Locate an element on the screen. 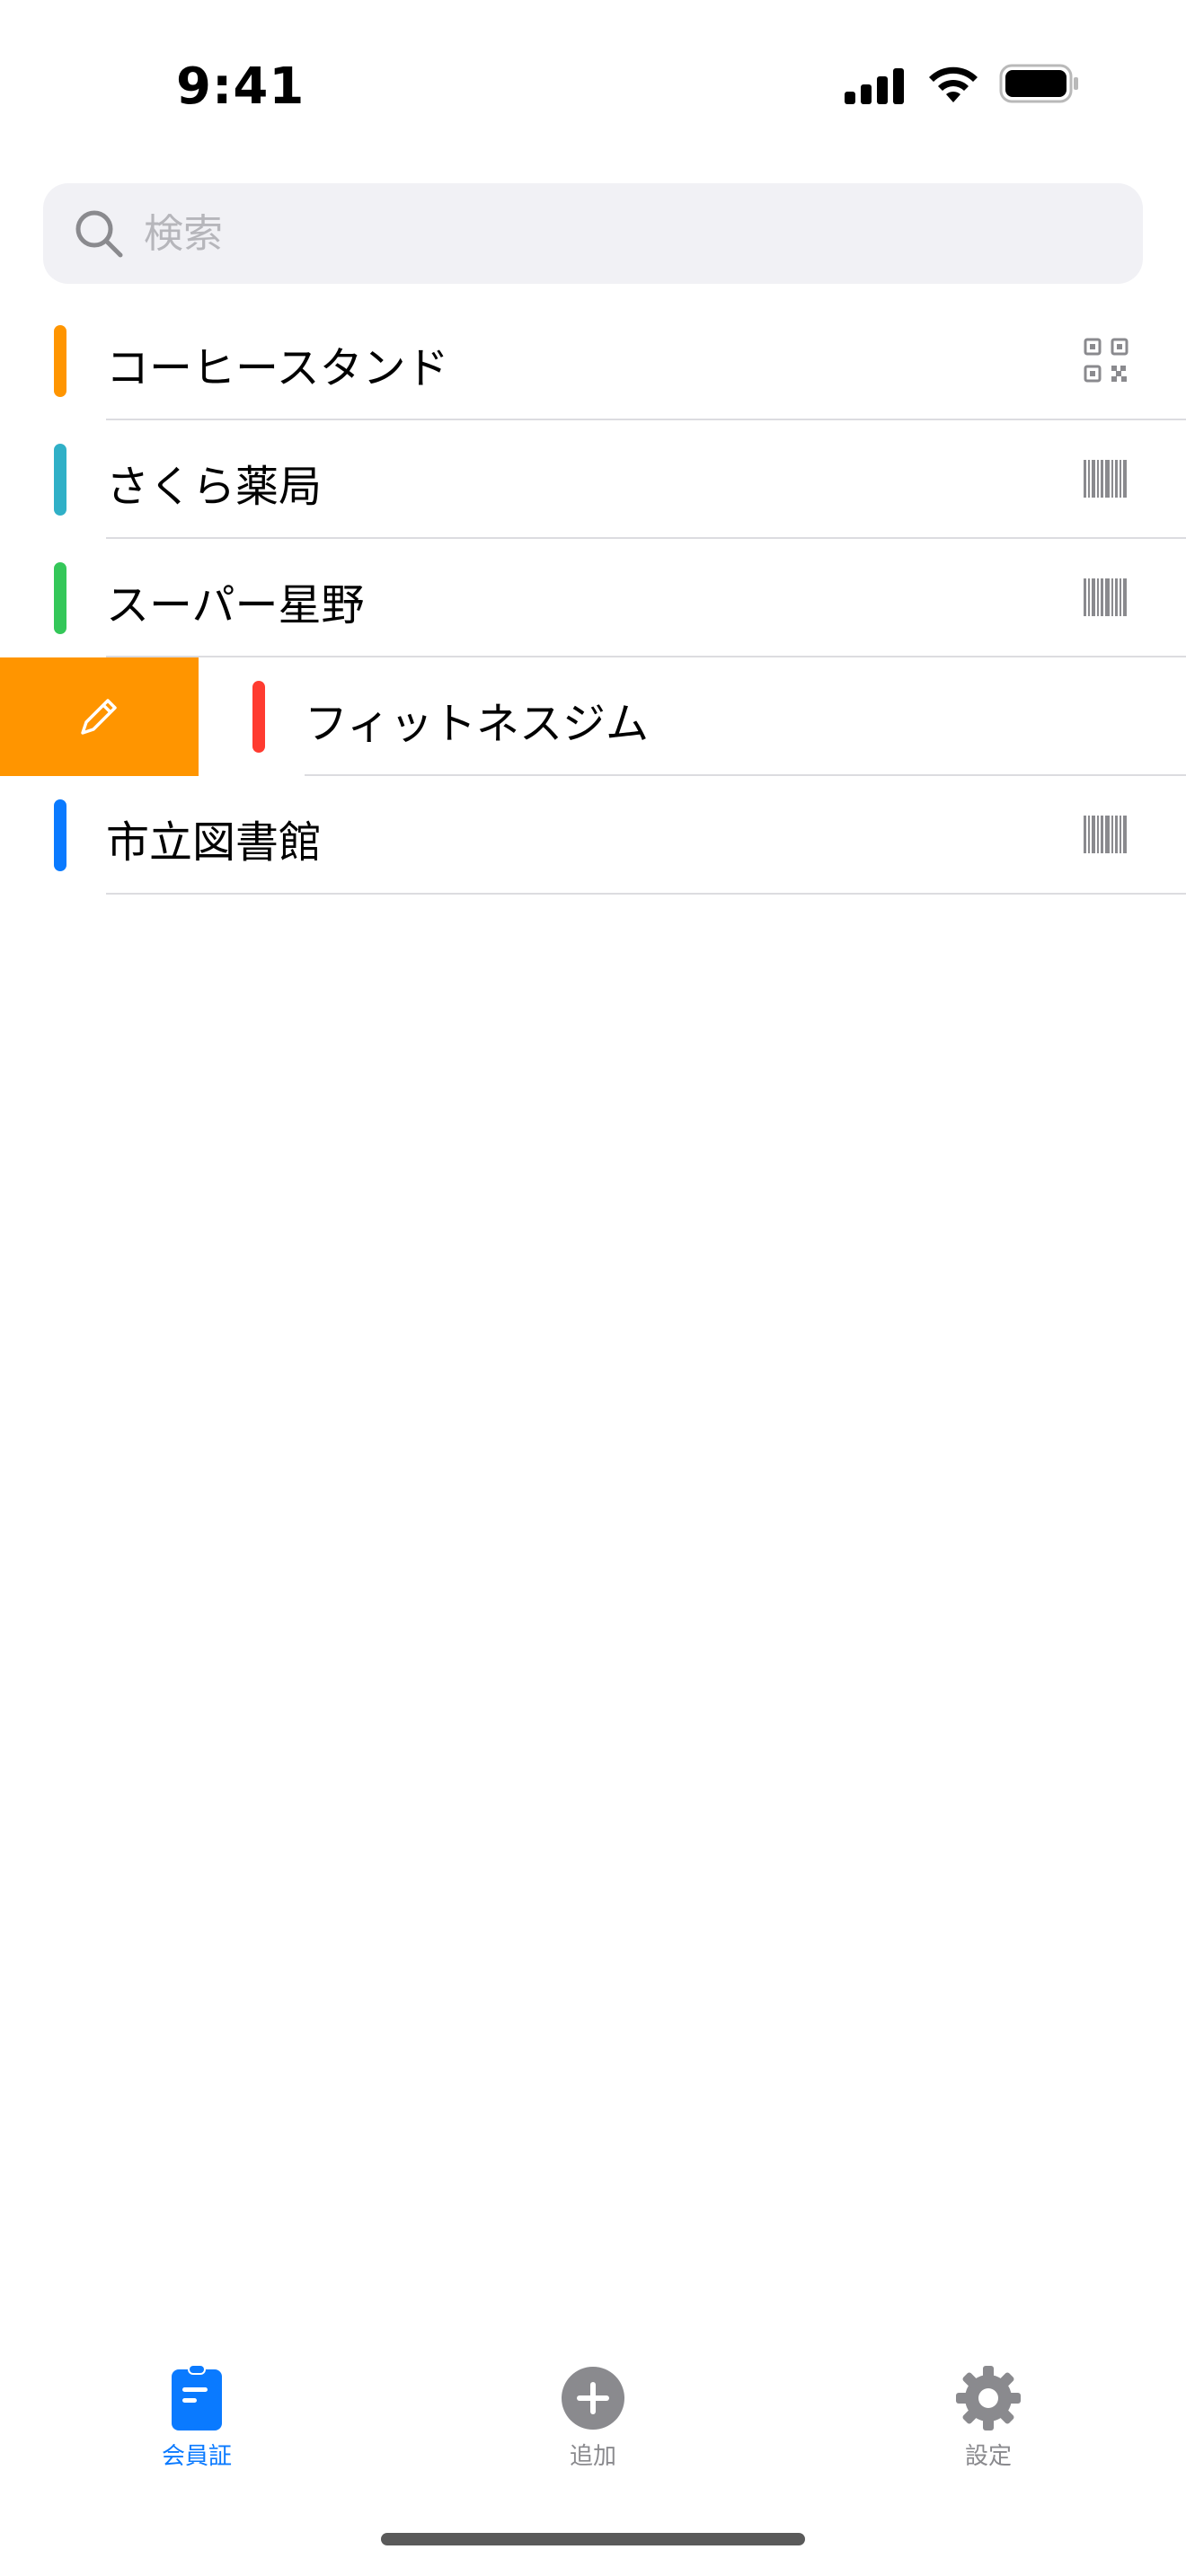 Image resolution: width=1186 pixels, height=2576 pixels. membership-card-icon is located at coordinates (197, 2397).